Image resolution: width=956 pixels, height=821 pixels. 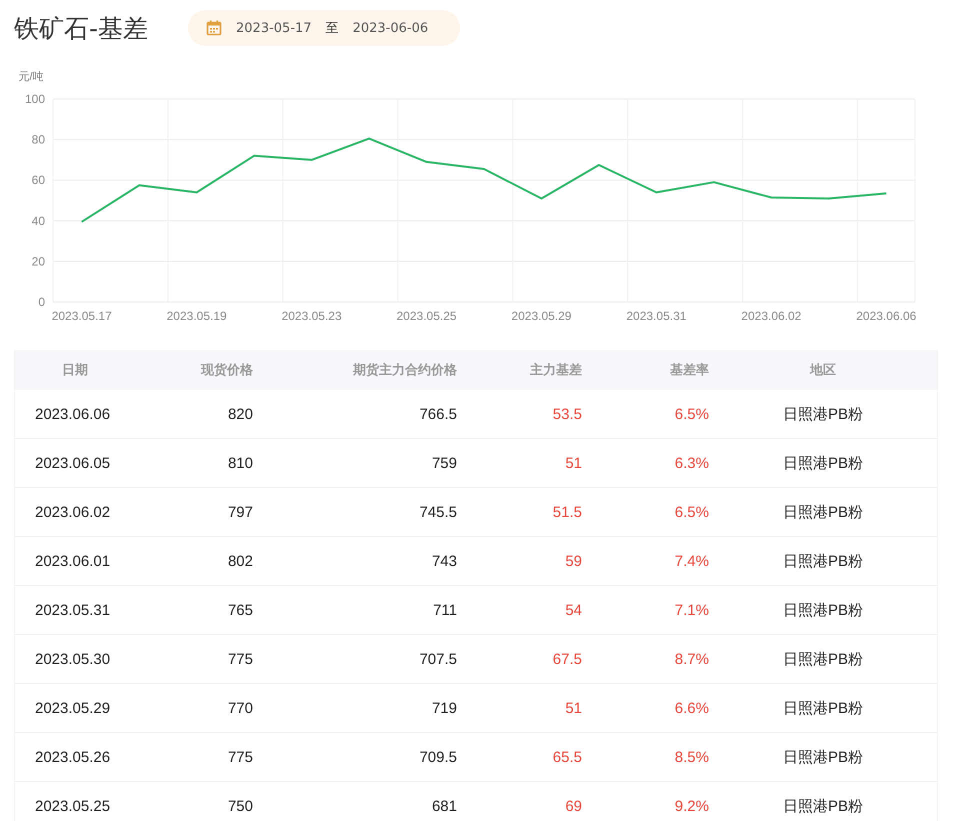 I want to click on table-cell-text: 2023.06.06, so click(x=73, y=414).